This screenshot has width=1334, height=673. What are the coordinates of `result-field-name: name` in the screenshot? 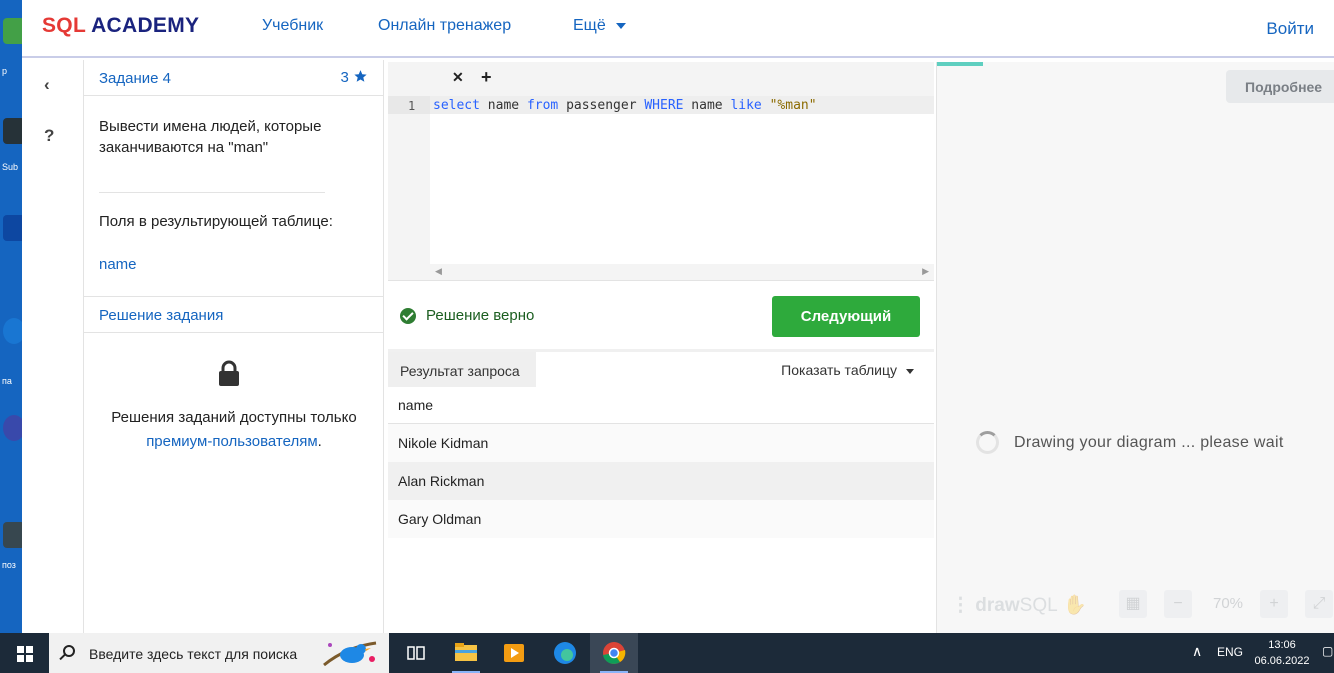 It's located at (118, 264).